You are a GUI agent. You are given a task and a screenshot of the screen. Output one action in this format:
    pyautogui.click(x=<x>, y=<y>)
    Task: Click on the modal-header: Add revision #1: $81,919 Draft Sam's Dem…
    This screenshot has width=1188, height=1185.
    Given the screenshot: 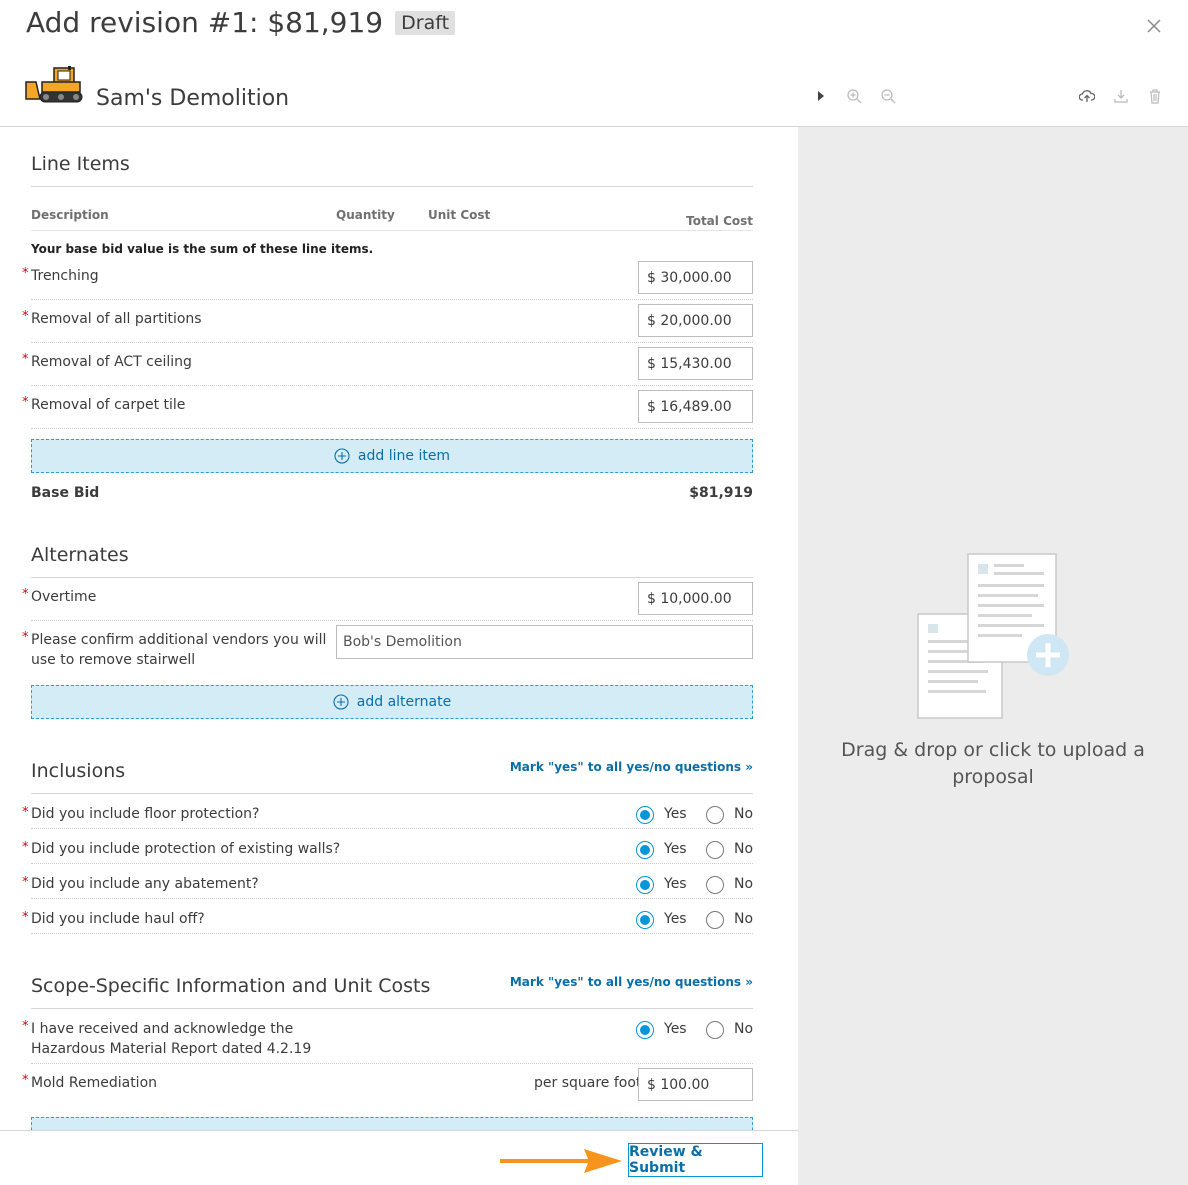 What is the action you would take?
    pyautogui.click(x=594, y=63)
    